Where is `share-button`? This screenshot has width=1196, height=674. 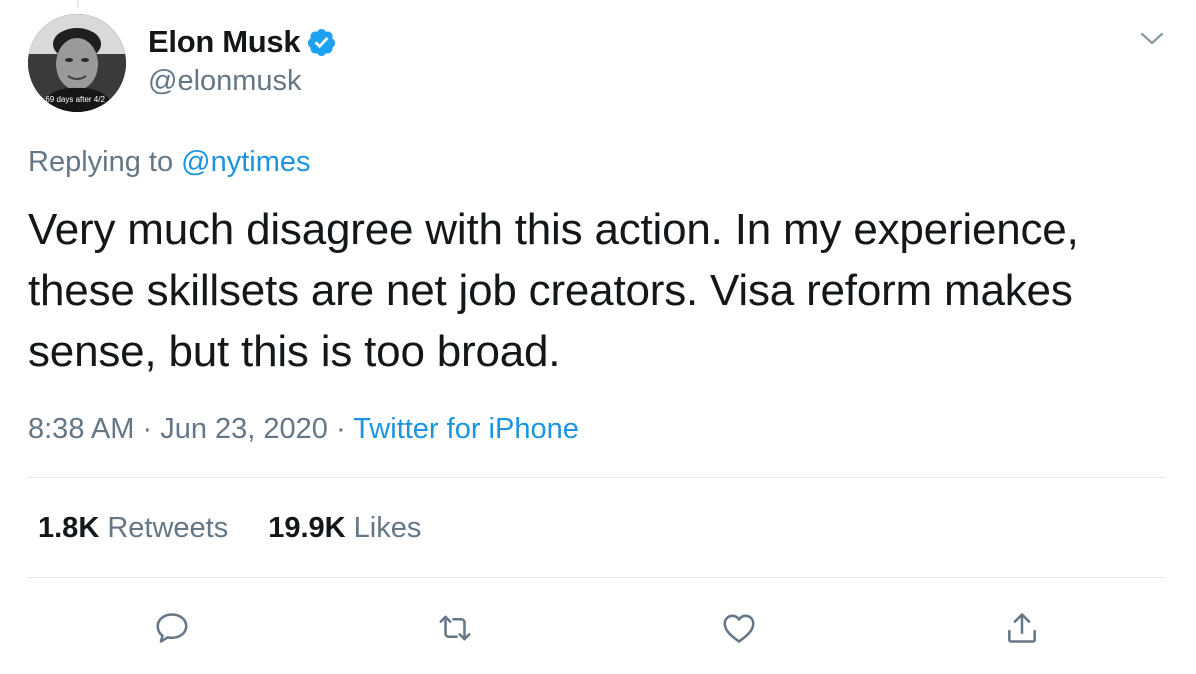
share-button is located at coordinates (1022, 628).